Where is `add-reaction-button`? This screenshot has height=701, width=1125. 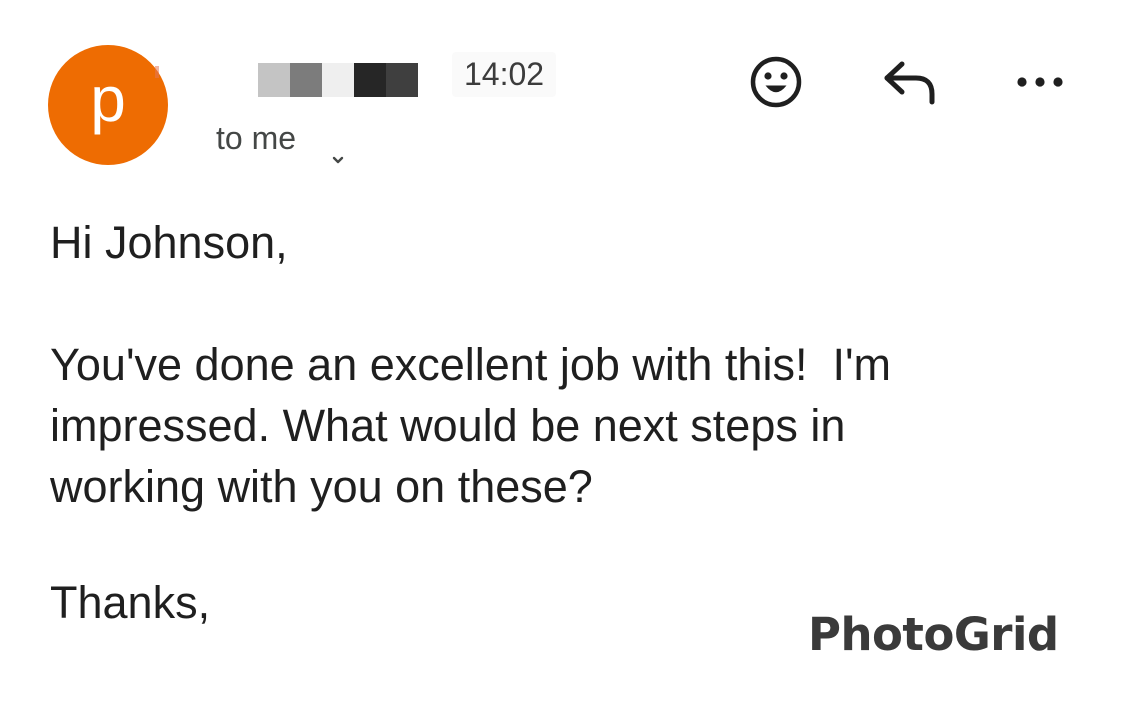
add-reaction-button is located at coordinates (776, 84).